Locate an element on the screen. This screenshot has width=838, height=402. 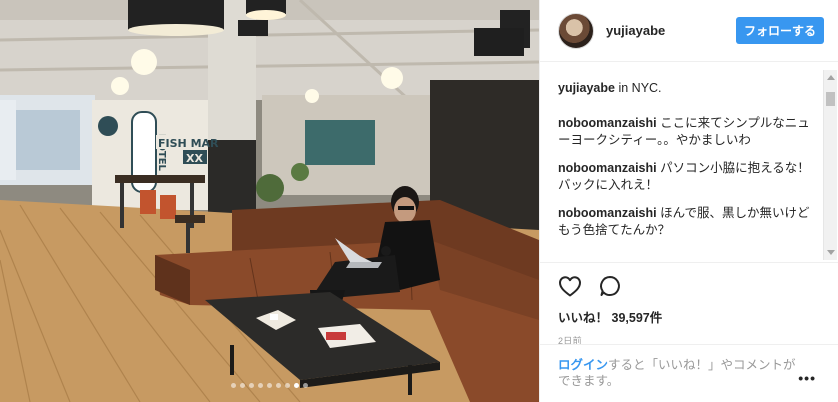
login-prompt: ログインすると「いいね！」やコメントができます。 ••• is located at coordinates (689, 373).